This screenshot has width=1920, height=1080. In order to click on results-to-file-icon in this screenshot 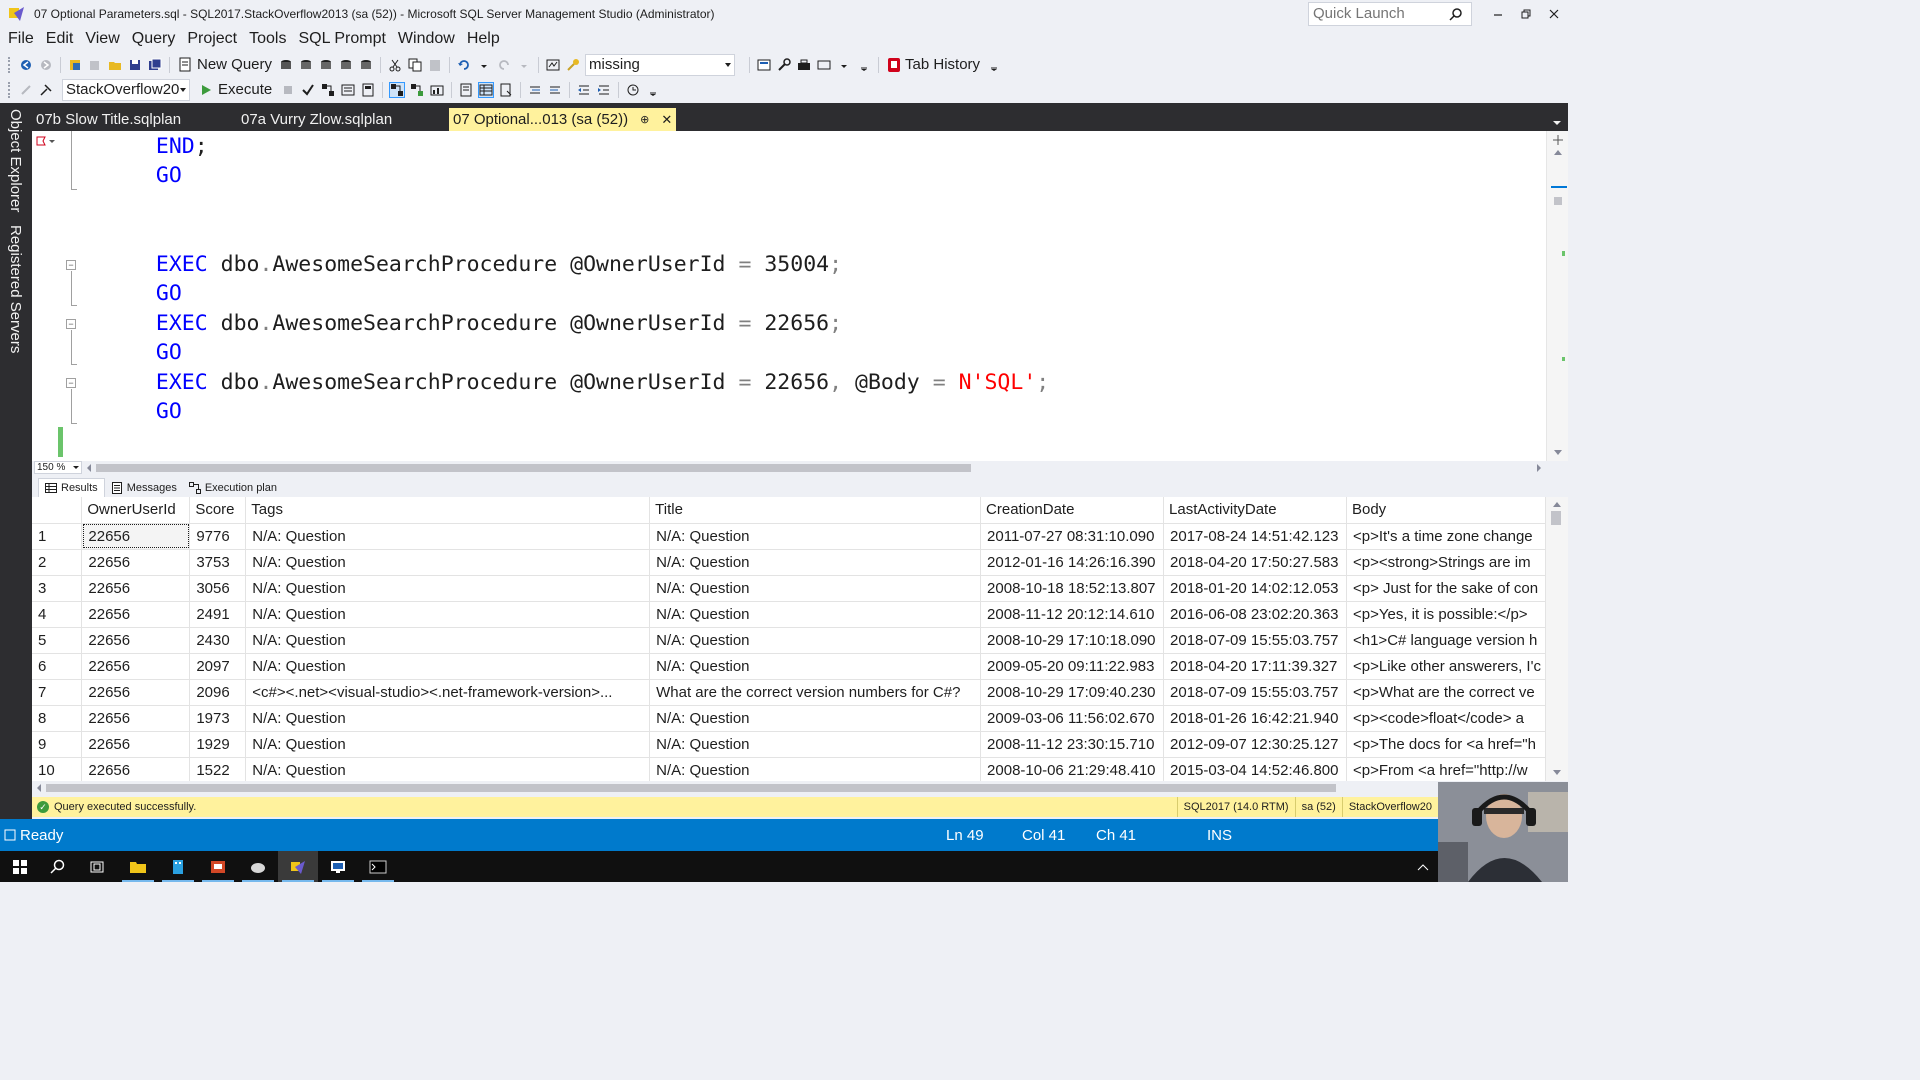, I will do `click(506, 90)`.